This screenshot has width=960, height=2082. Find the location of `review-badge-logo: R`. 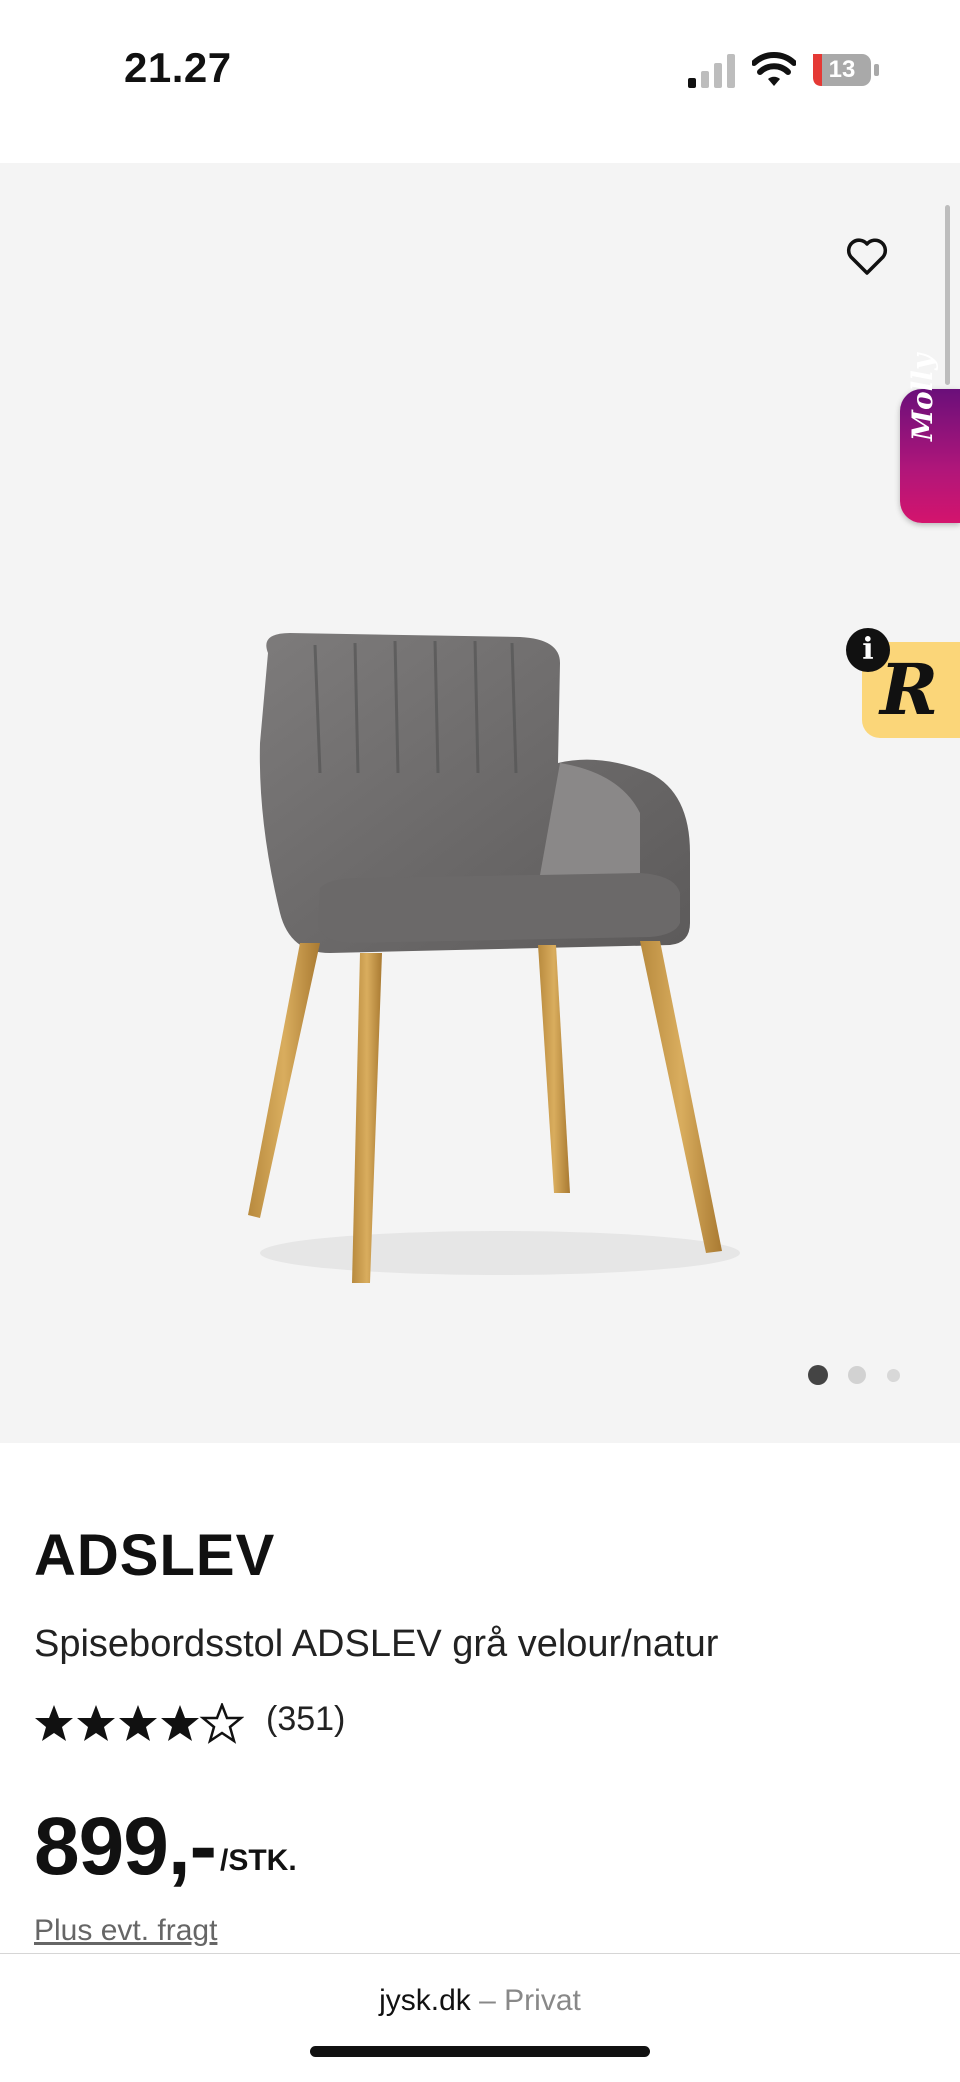

review-badge-logo: R is located at coordinates (909, 689).